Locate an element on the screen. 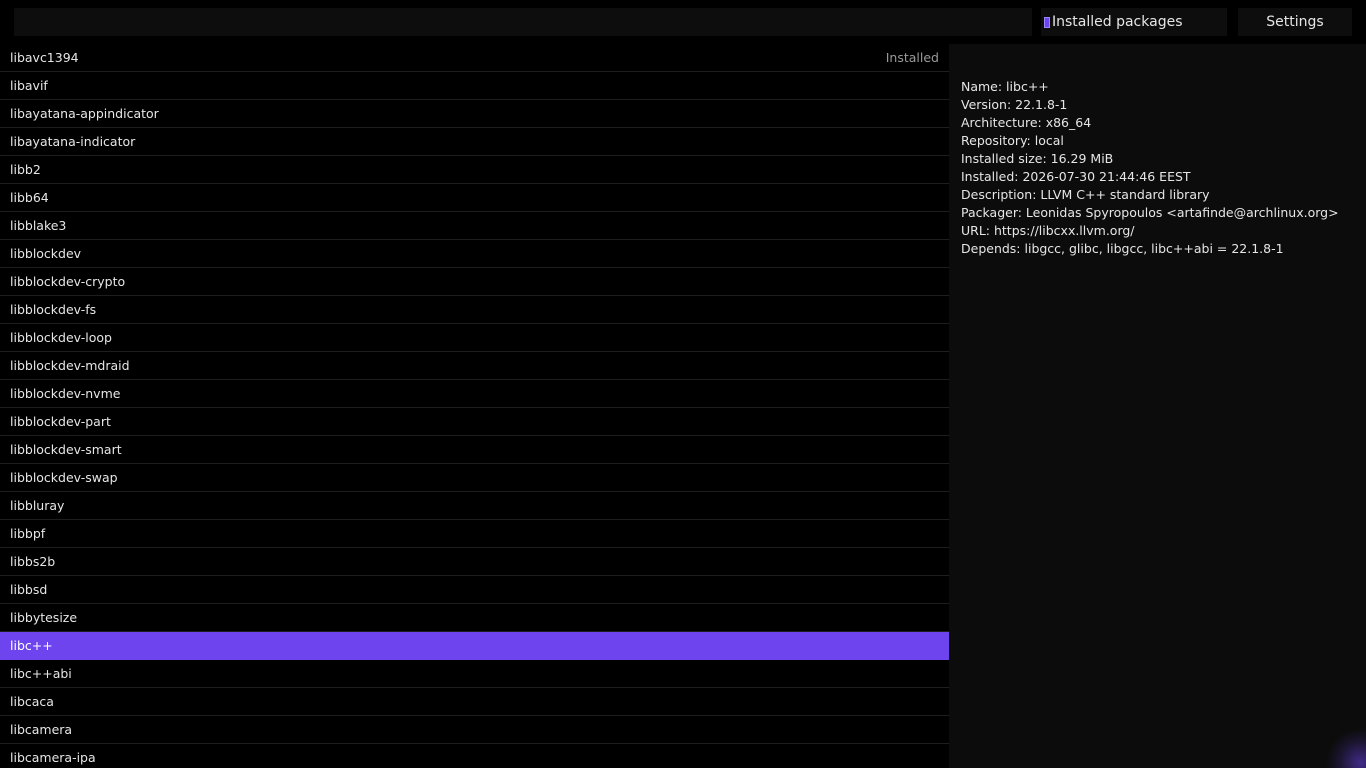  package-row: libayatana-indicator is located at coordinates (474, 142).